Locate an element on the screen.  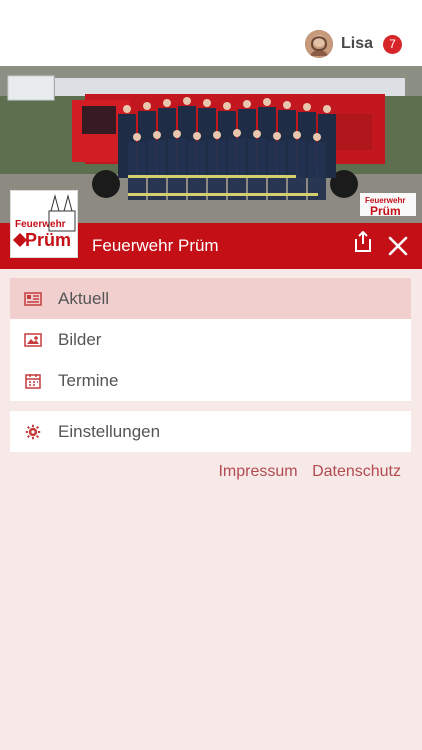
close-icon is located at coordinates (398, 246).